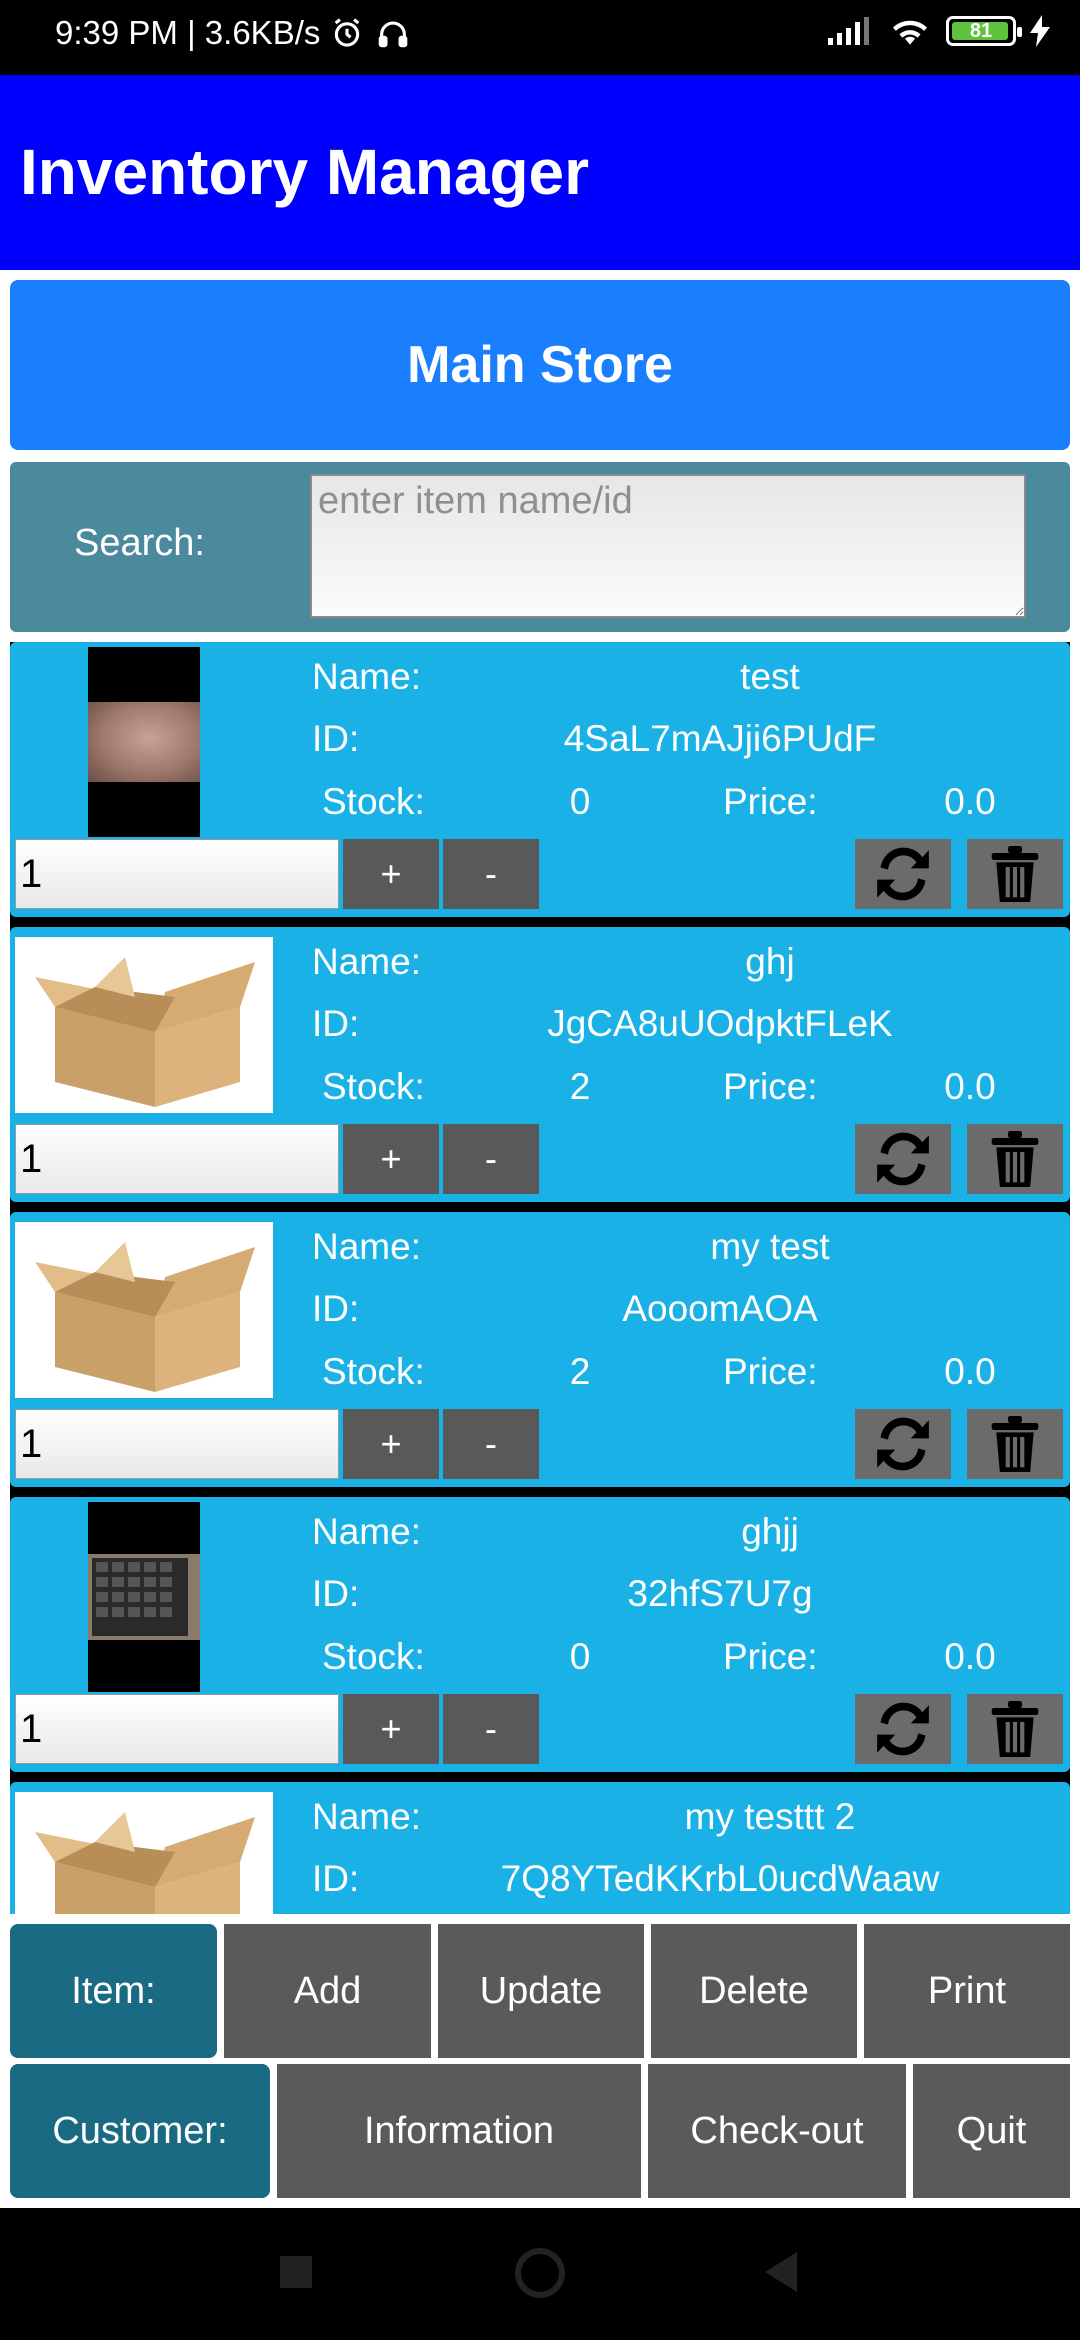  What do you see at coordinates (754, 1991) in the screenshot?
I see `delete-button: Delete` at bounding box center [754, 1991].